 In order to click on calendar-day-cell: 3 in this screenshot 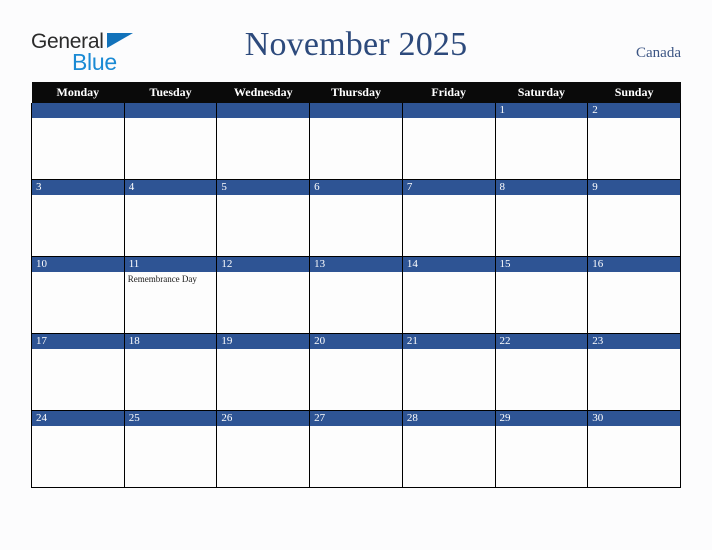, I will do `click(78, 218)`.